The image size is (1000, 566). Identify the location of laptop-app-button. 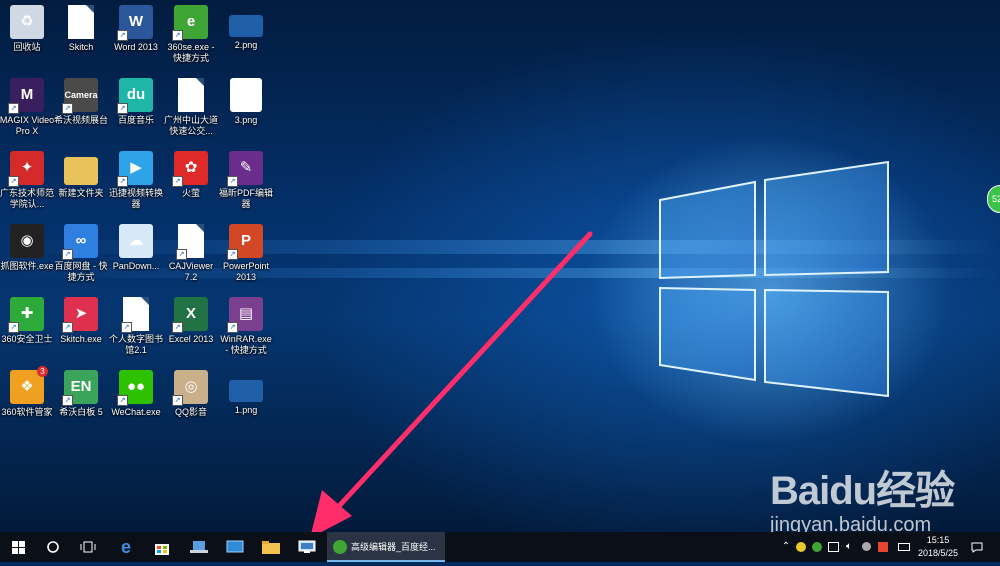
(199, 547).